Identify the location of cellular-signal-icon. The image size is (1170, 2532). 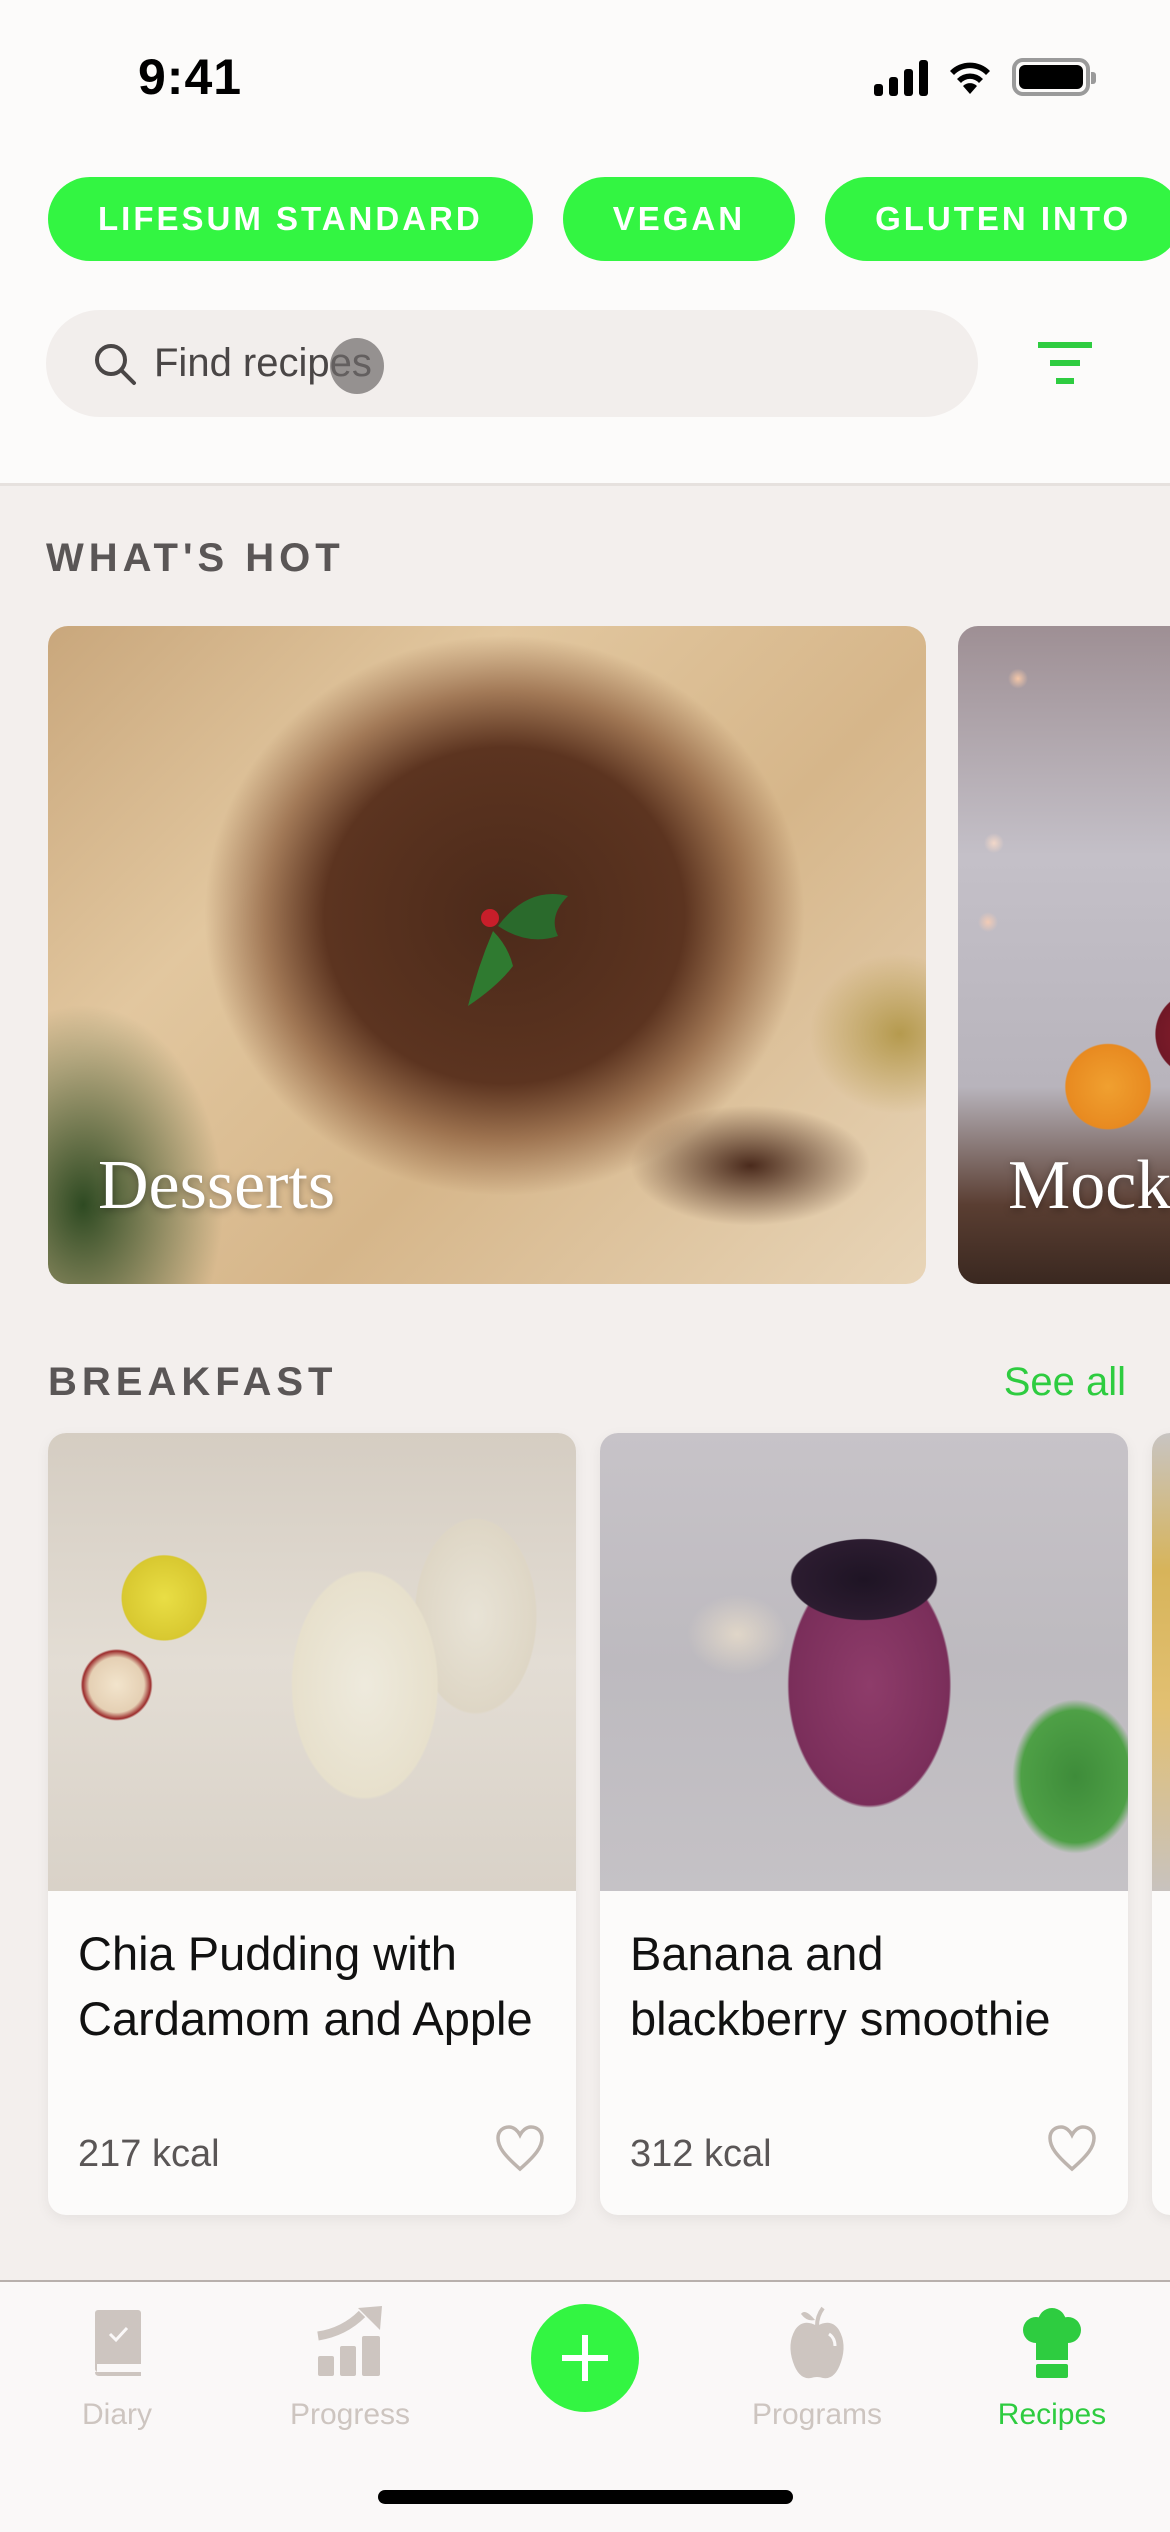
(901, 77).